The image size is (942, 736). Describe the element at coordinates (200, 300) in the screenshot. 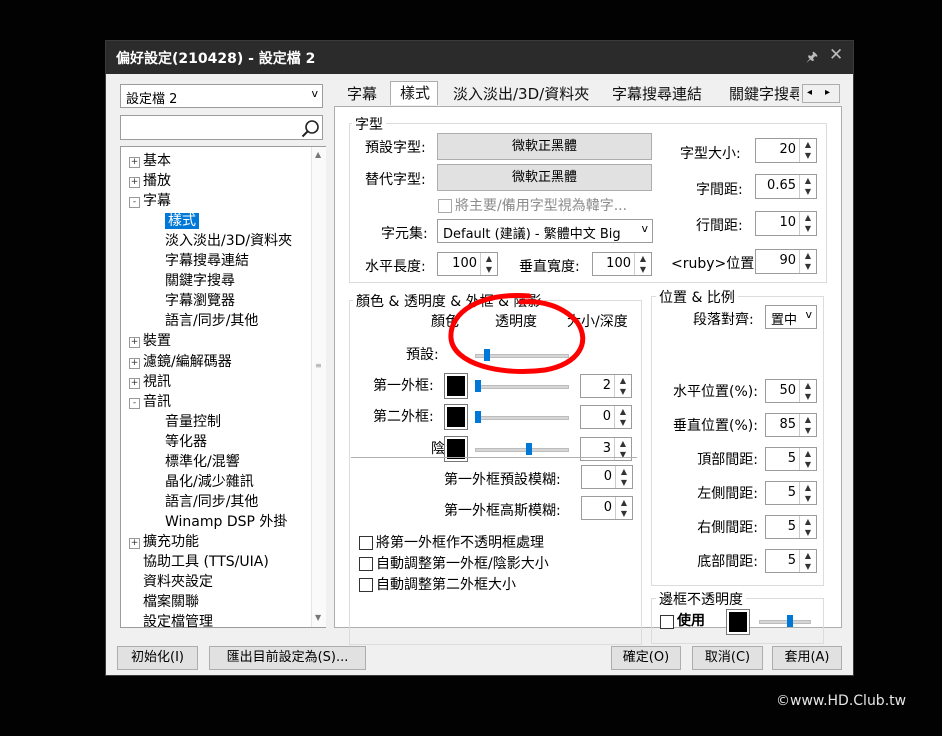

I see `tree-item: 字幕瀏覽器` at that location.